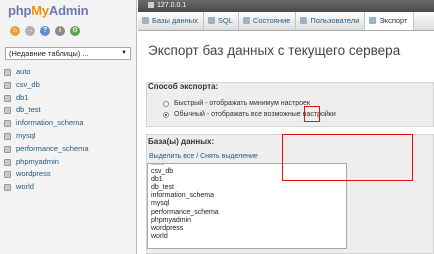 This screenshot has width=434, height=254. What do you see at coordinates (183, 86) in the screenshot?
I see `export-method-legend: Способ экспорта:` at bounding box center [183, 86].